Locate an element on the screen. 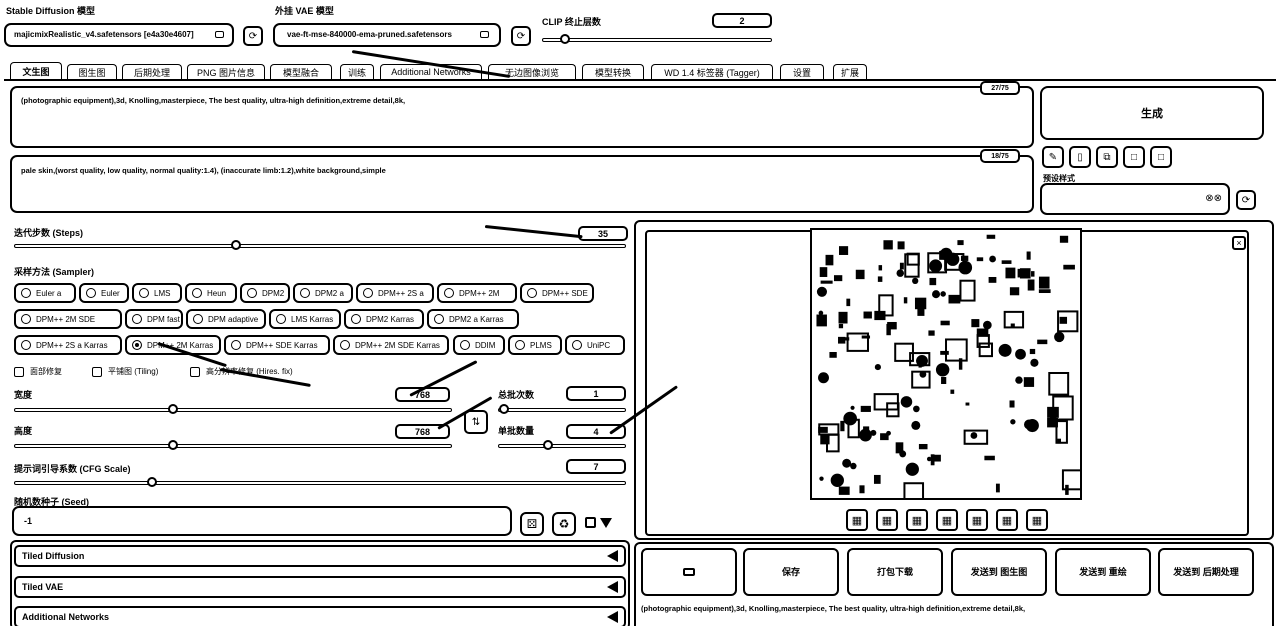 This screenshot has height=626, width=1280. swap-icon: ⇅ is located at coordinates (476, 422).